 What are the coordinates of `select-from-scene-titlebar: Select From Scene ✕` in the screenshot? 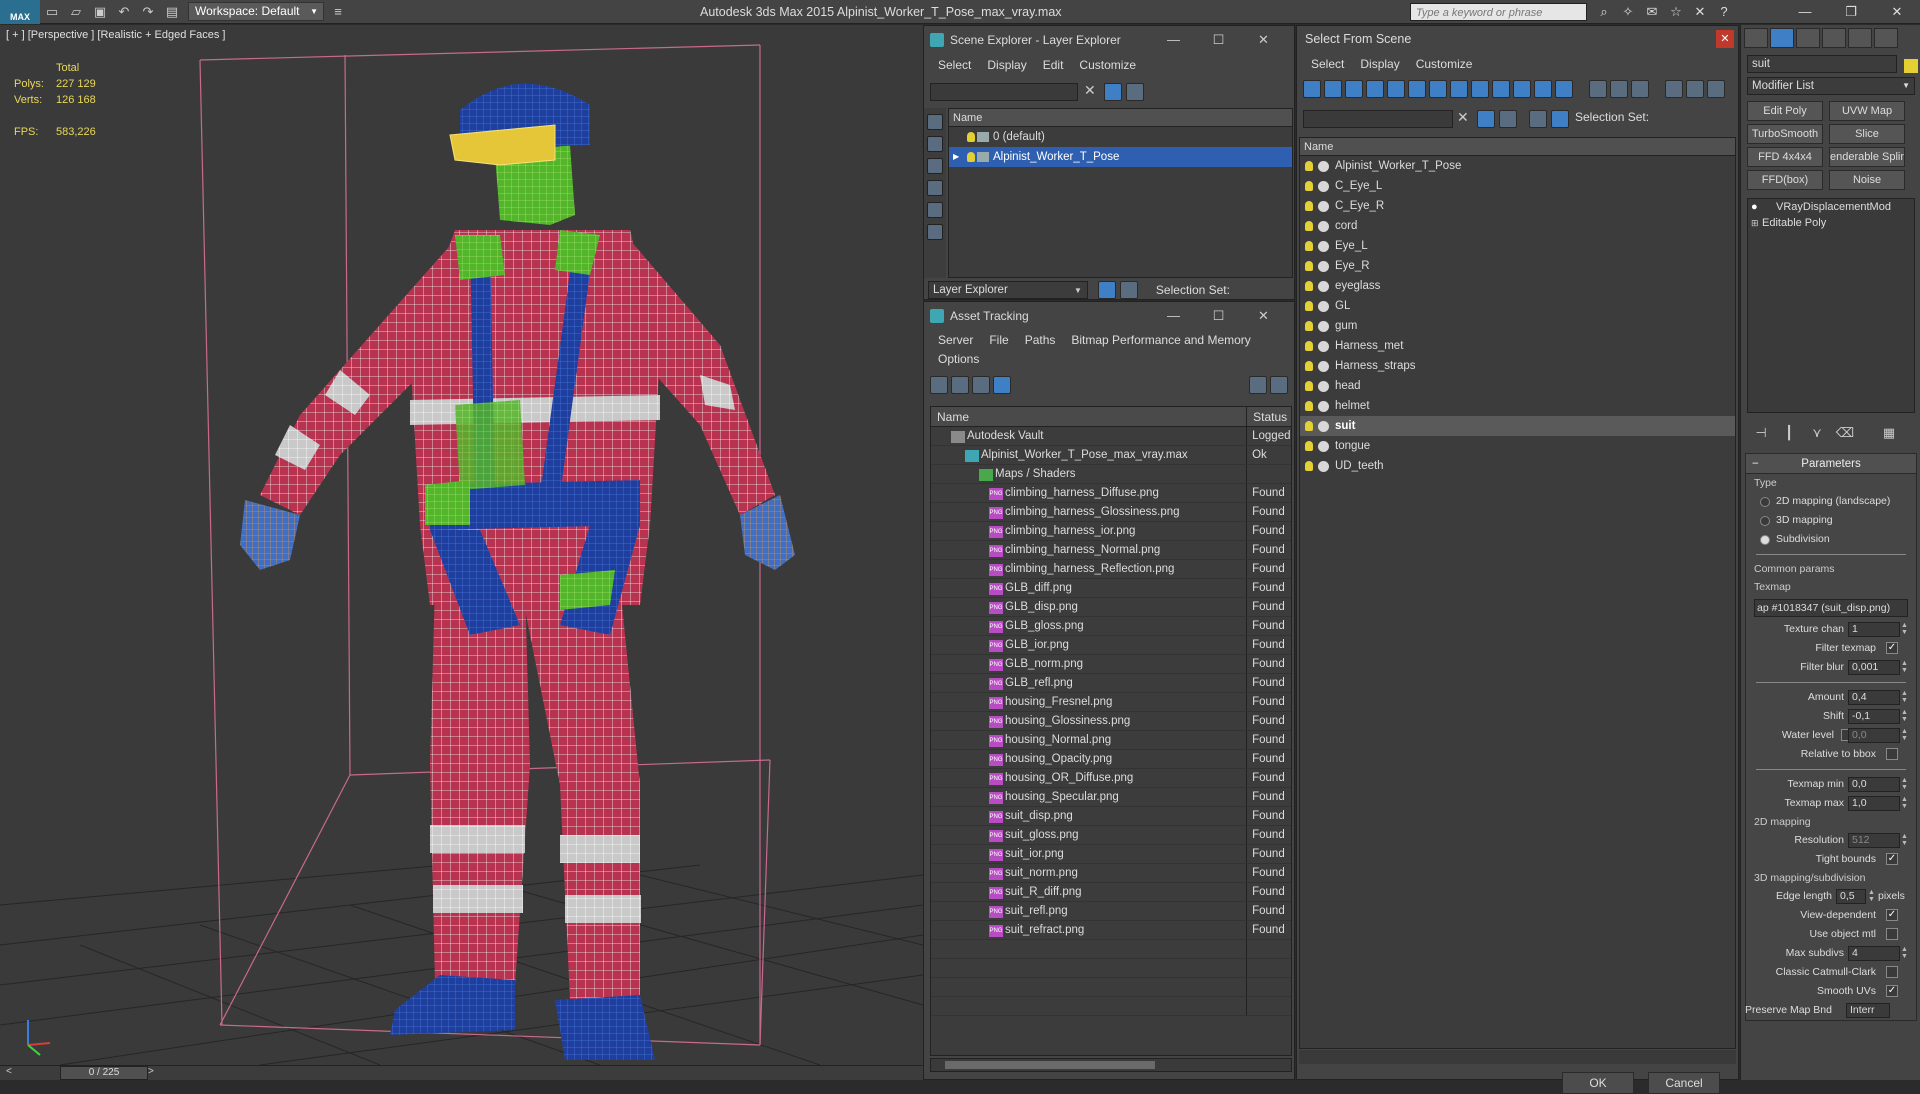 It's located at (1517, 39).